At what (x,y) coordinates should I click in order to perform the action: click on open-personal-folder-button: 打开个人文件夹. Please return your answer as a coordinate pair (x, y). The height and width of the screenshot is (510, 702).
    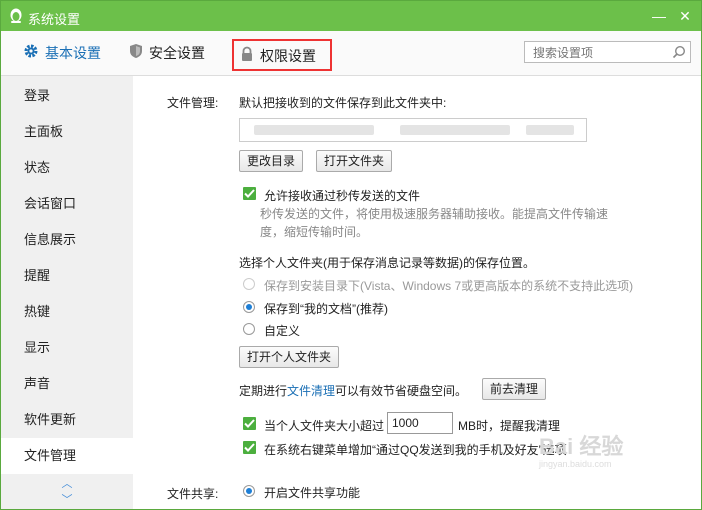
    Looking at the image, I should click on (289, 357).